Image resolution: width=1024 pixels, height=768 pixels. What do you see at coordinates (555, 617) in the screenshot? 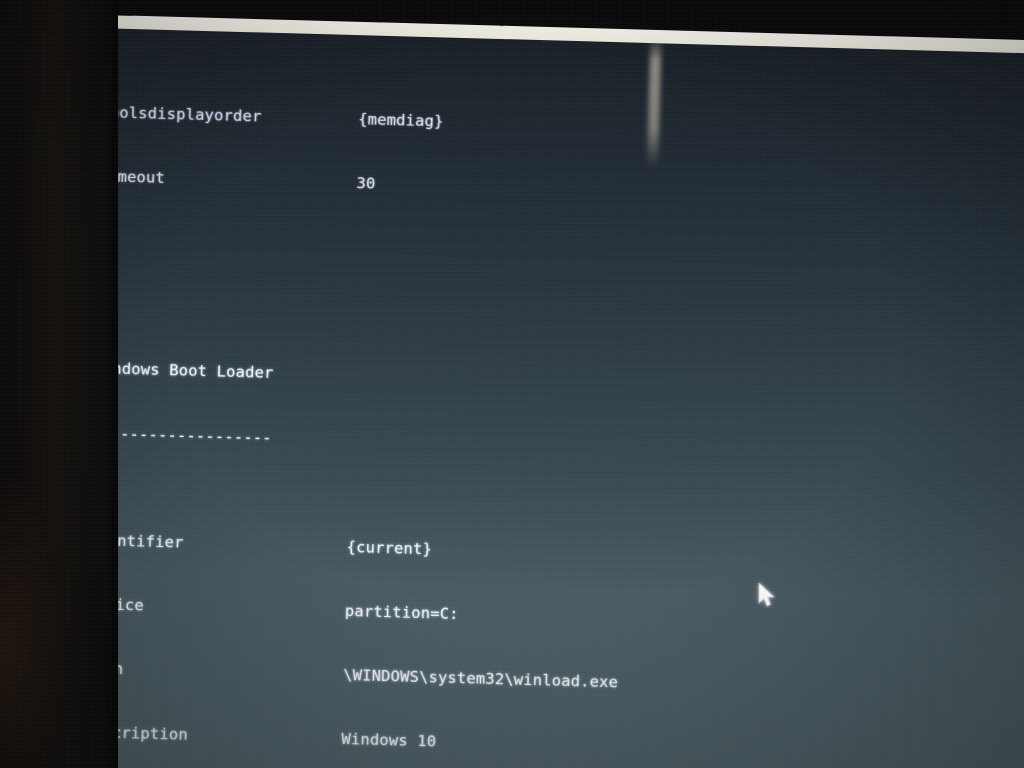
I see `console-line: devicepartition=C:` at bounding box center [555, 617].